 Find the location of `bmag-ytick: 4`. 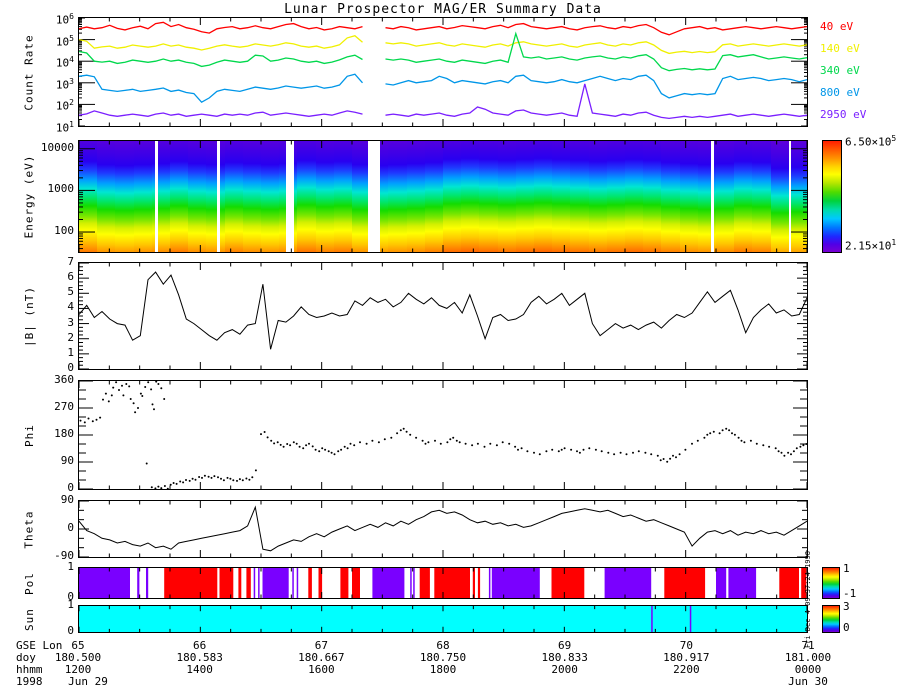

bmag-ytick: 4 is located at coordinates (70, 307).